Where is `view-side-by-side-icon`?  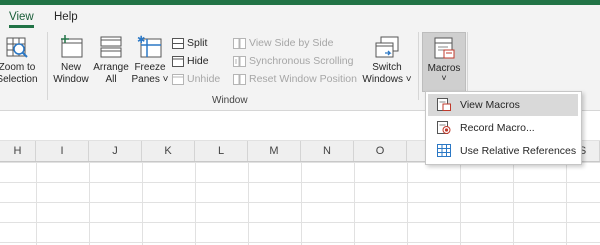 view-side-by-side-icon is located at coordinates (239, 43).